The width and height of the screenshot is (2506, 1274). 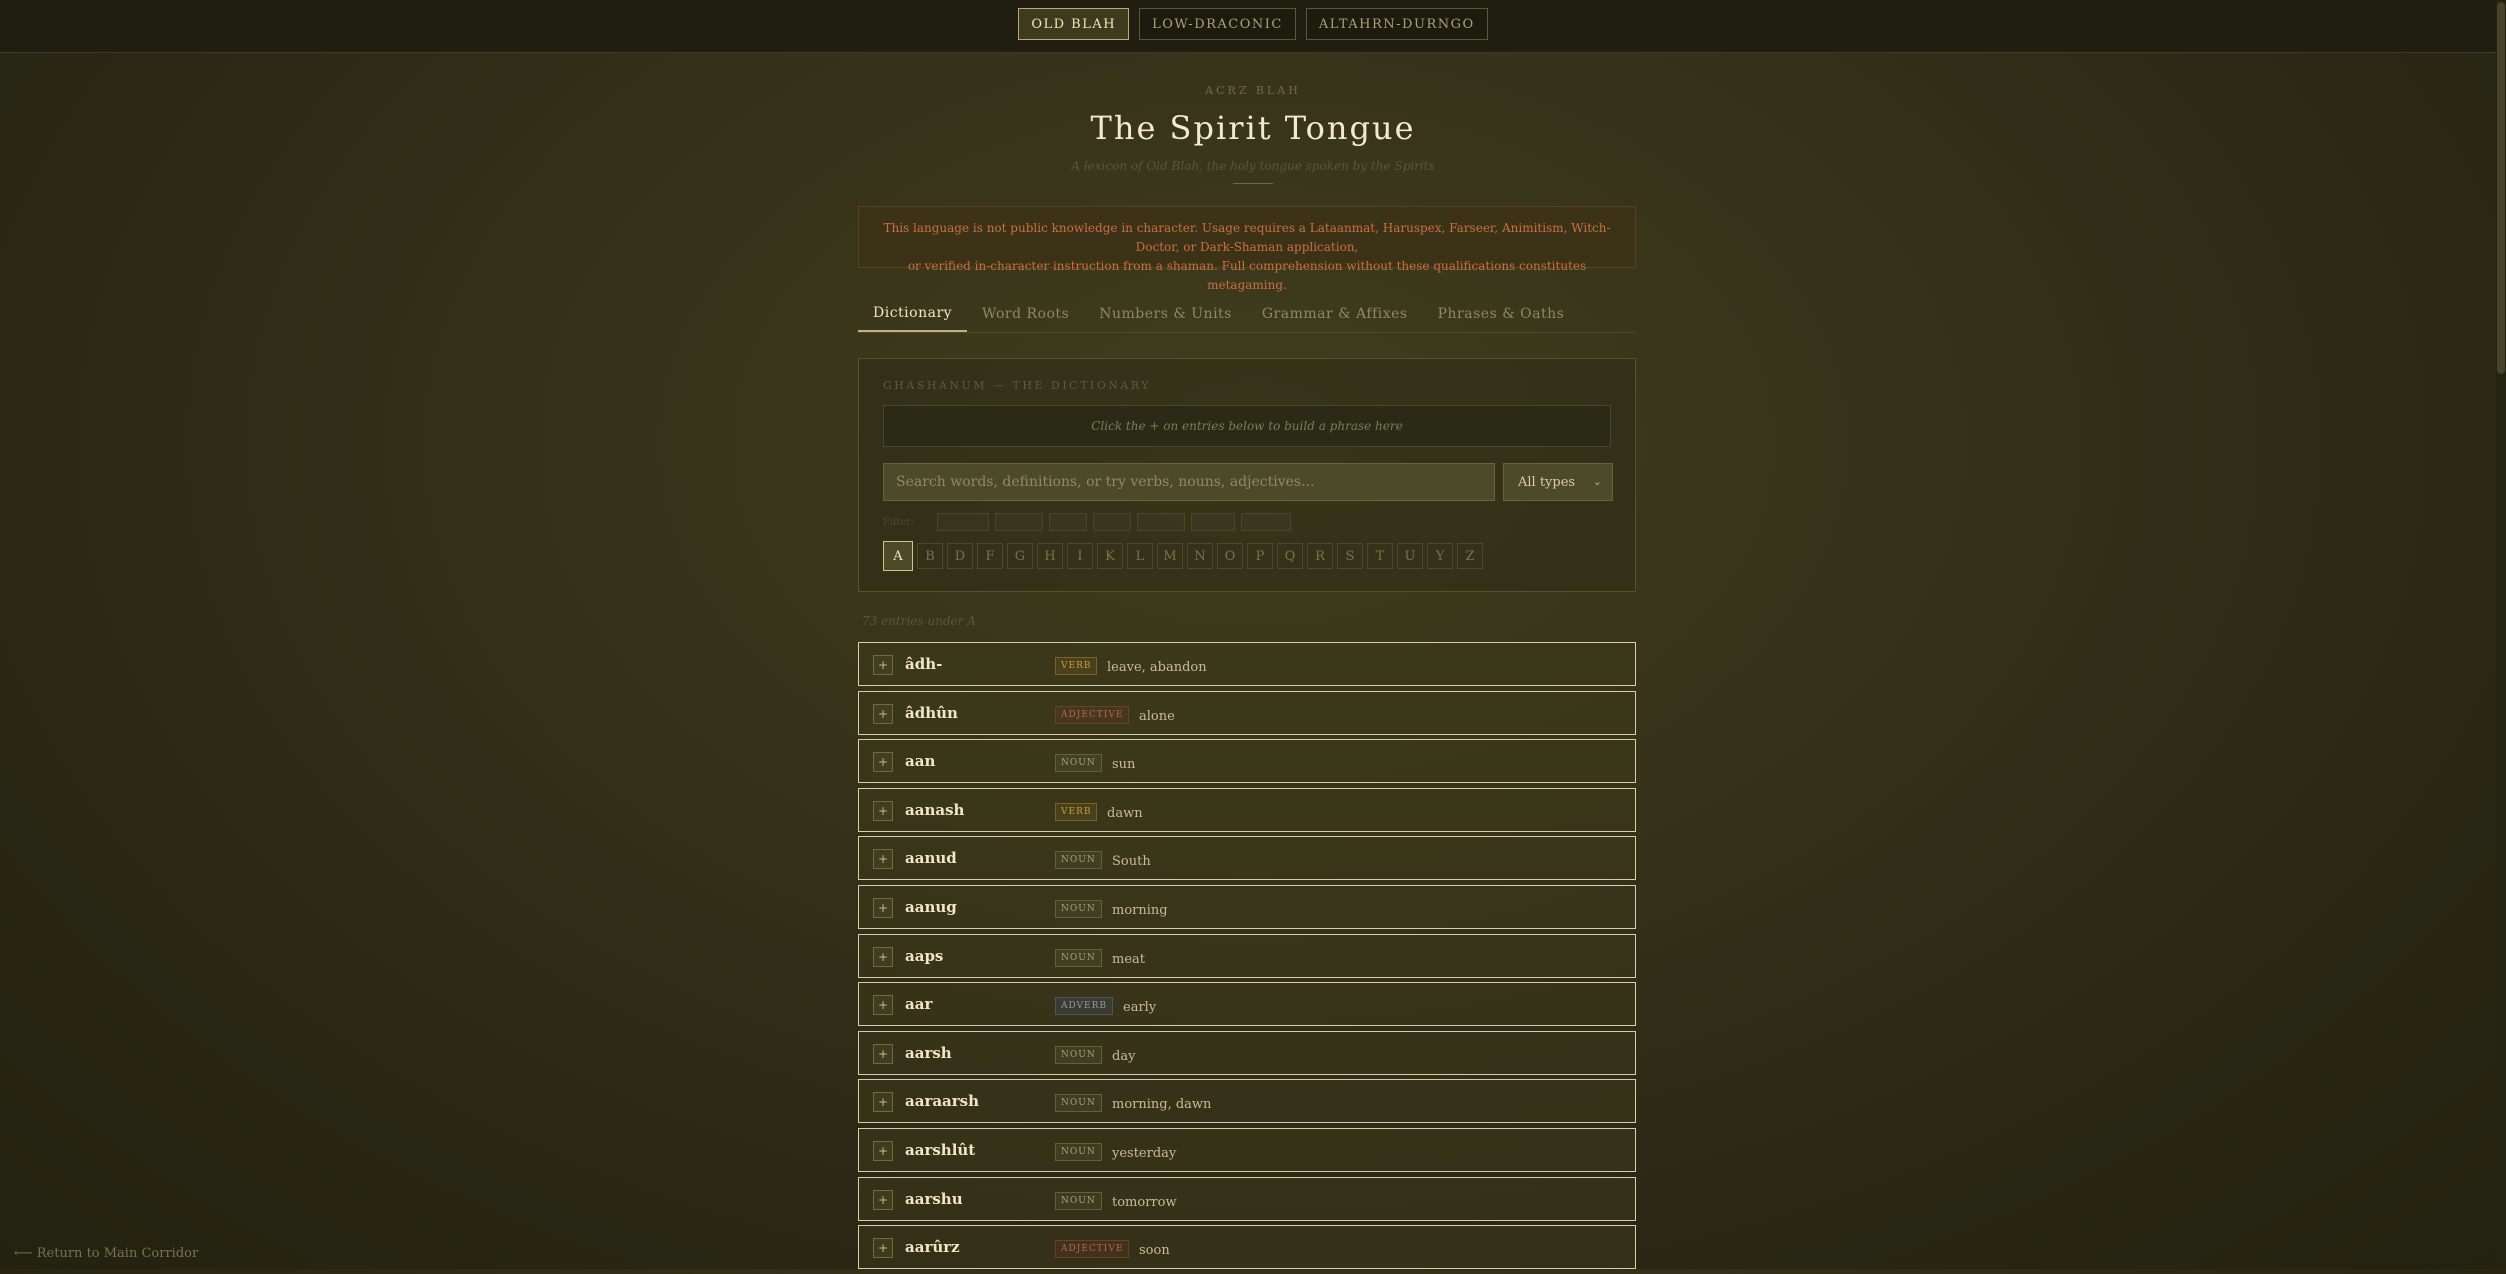 What do you see at coordinates (1320, 556) in the screenshot?
I see `letter-button: R` at bounding box center [1320, 556].